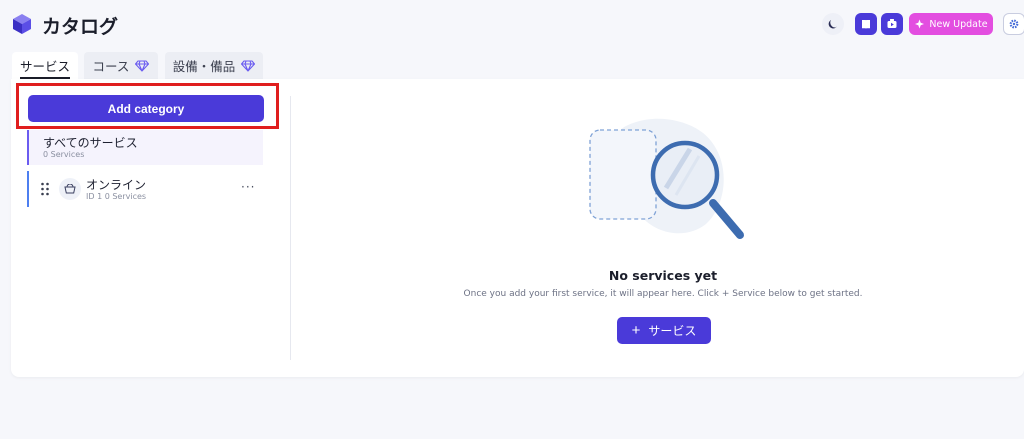  What do you see at coordinates (636, 330) in the screenshot?
I see `plus-icon: +` at bounding box center [636, 330].